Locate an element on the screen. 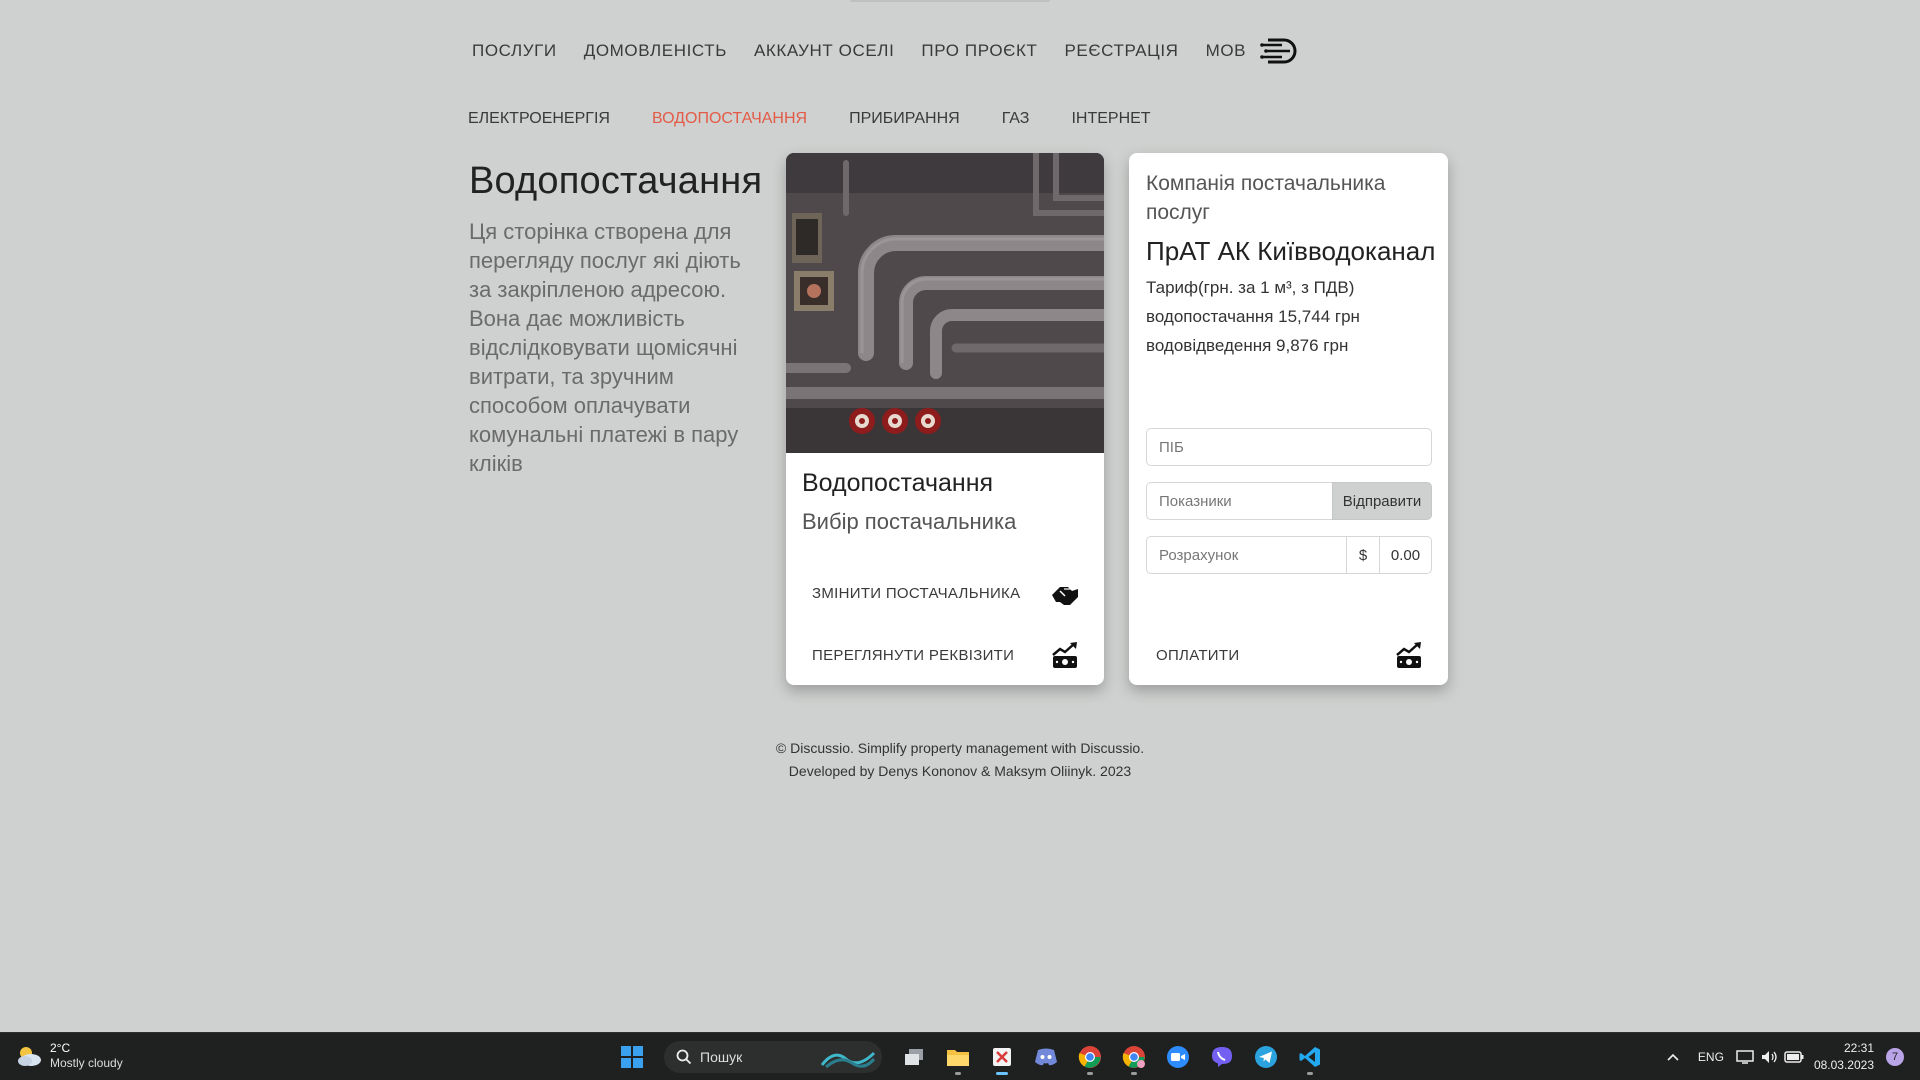 This screenshot has height=1080, width=1920. tab-electricity: ЕЛЕКТРОЕНЕРГІЯ is located at coordinates (539, 119).